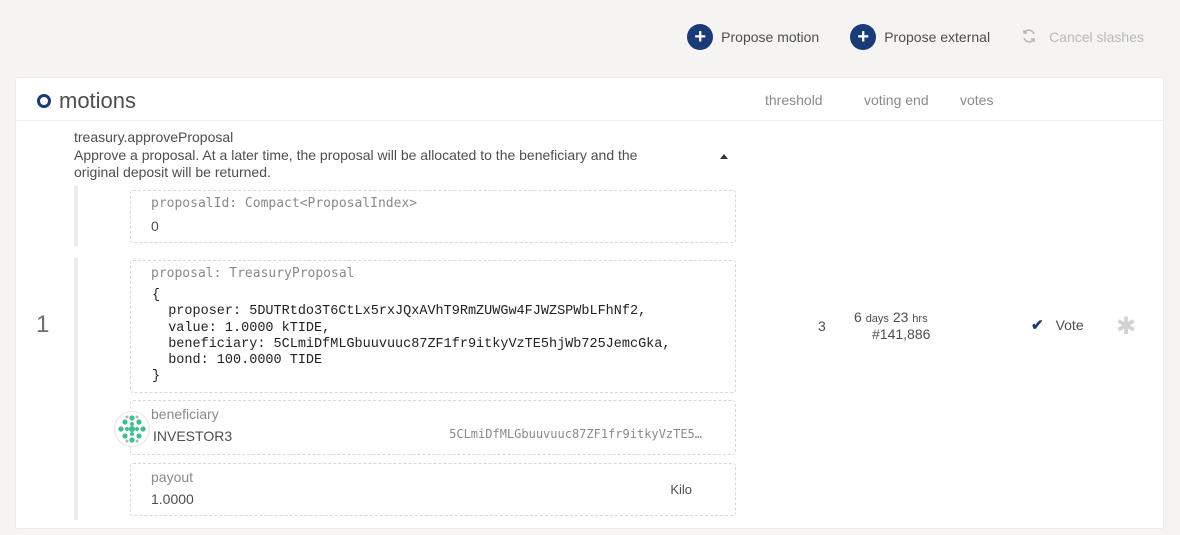  Describe the element at coordinates (900, 317) in the screenshot. I see `voting-end-hours: 23` at that location.